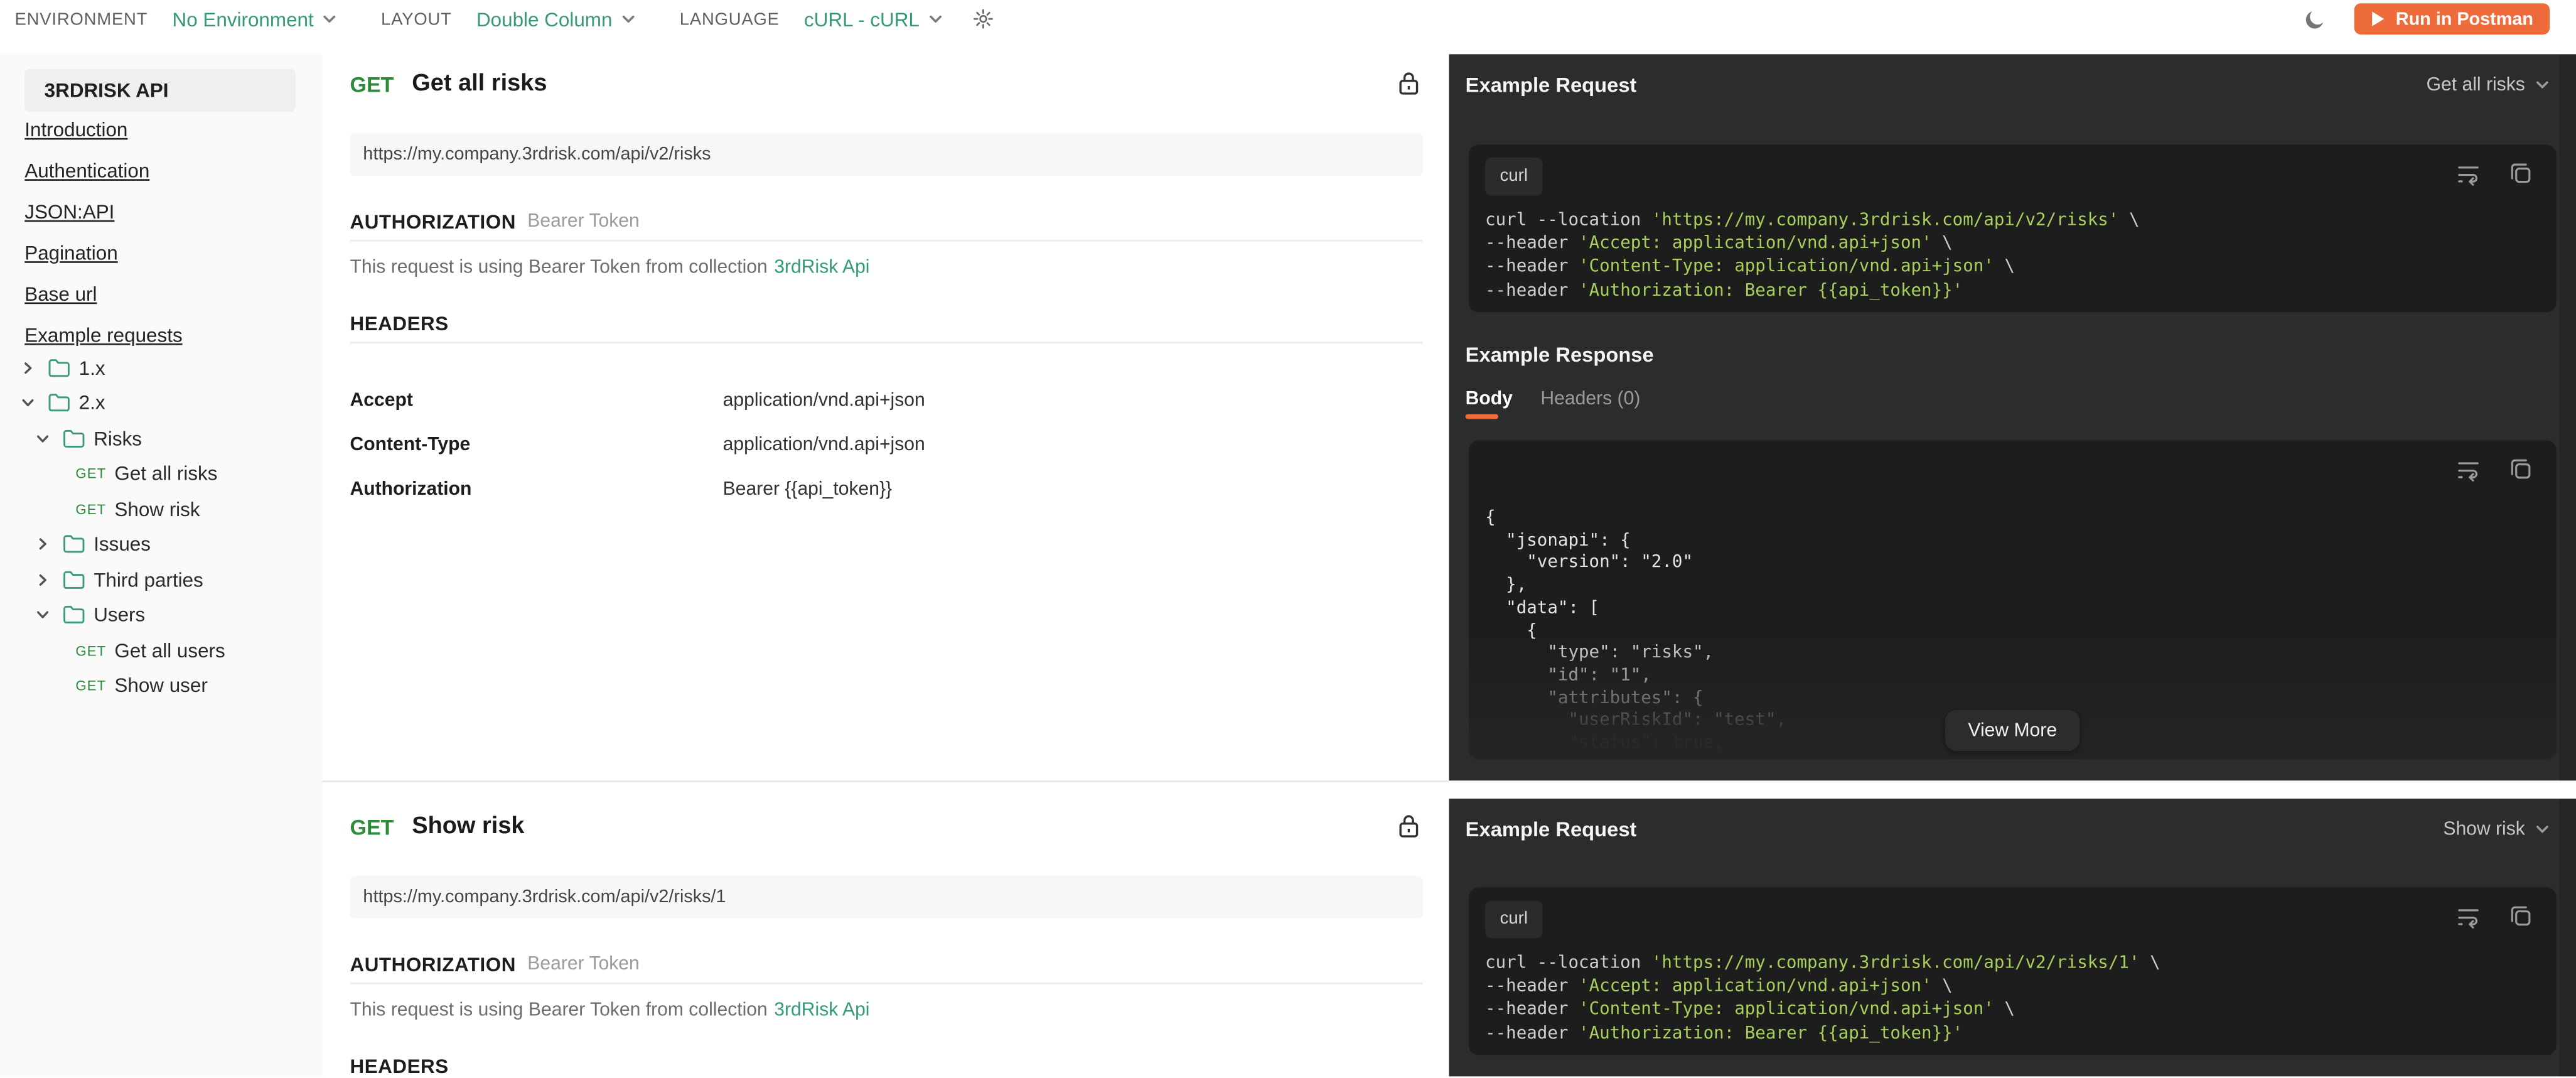  Describe the element at coordinates (544, 20) in the screenshot. I see `layout-dropdown: Double Column` at that location.